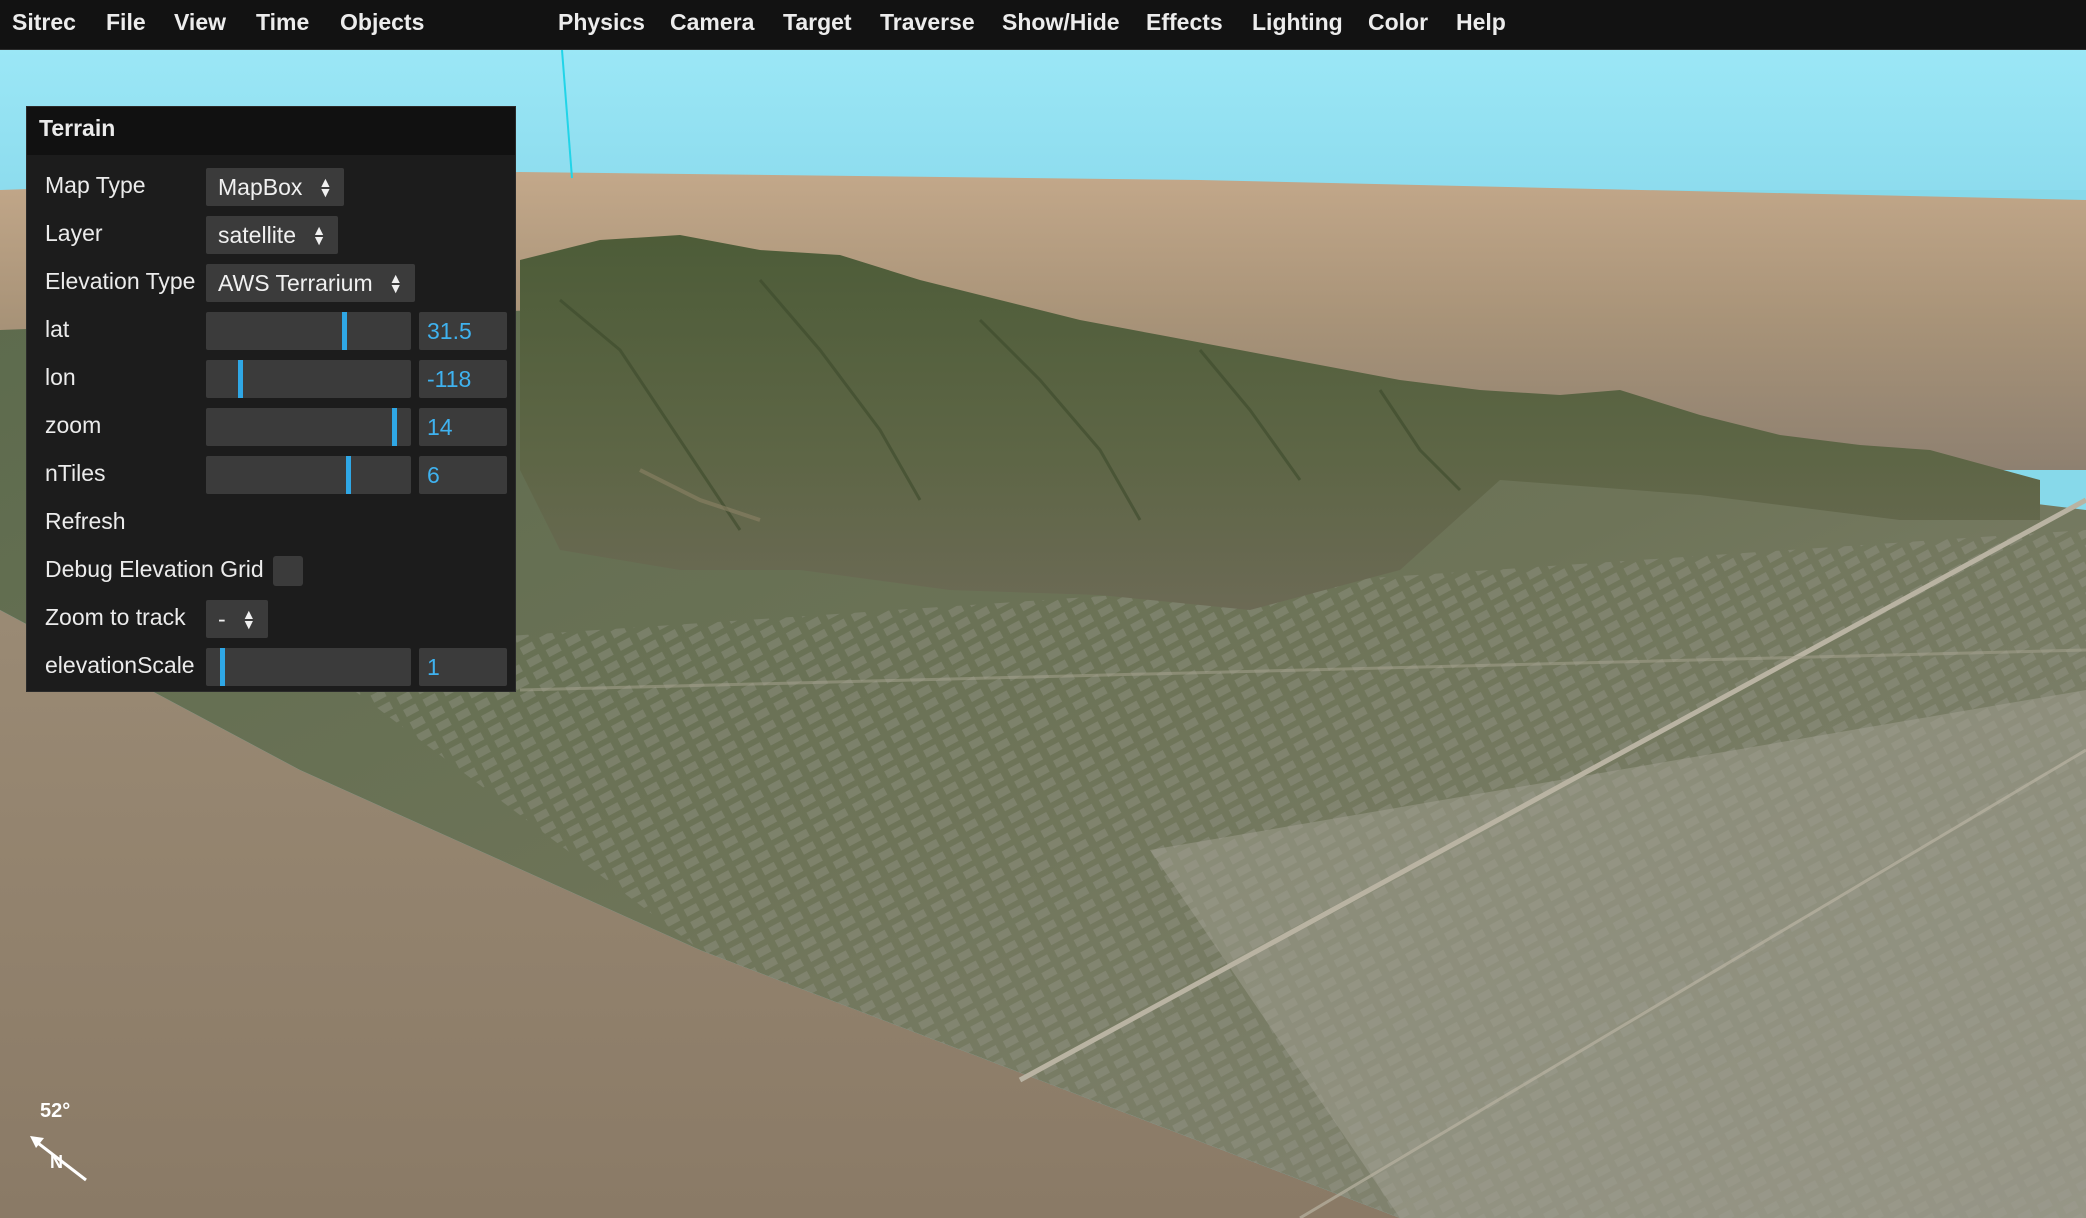 The height and width of the screenshot is (1218, 2086). What do you see at coordinates (200, 25) in the screenshot?
I see `menu-view: View` at bounding box center [200, 25].